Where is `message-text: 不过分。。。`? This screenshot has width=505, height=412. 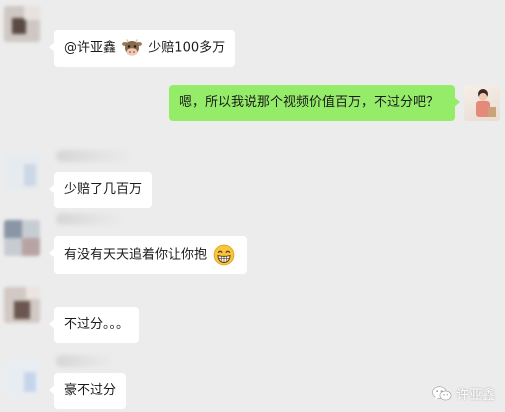 message-text: 不过分。。。 is located at coordinates (97, 324).